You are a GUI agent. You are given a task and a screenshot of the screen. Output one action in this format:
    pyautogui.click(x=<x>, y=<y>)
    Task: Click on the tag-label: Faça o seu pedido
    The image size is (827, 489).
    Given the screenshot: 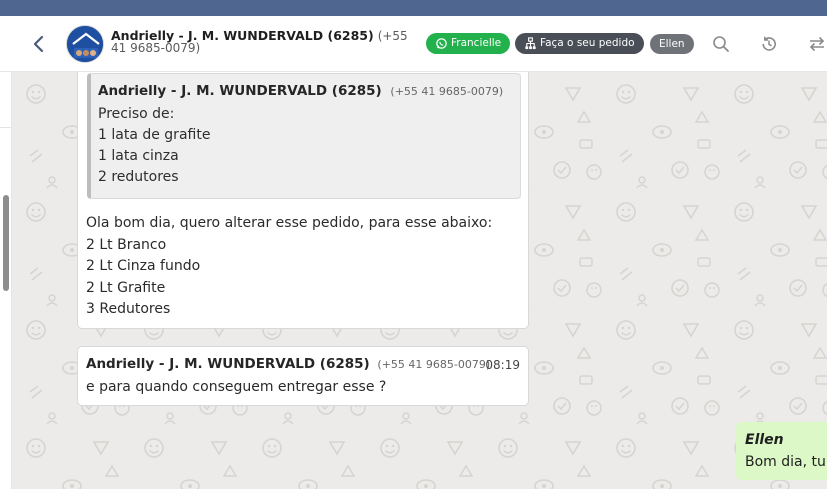 What is the action you would take?
    pyautogui.click(x=587, y=43)
    